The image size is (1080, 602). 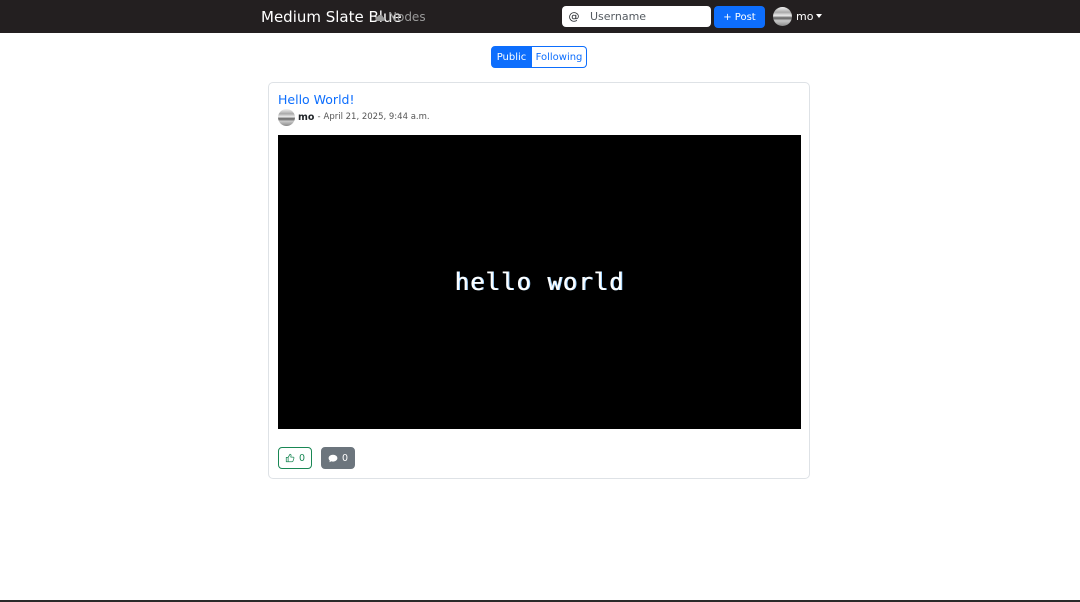 I want to click on caret-down-icon, so click(x=819, y=16).